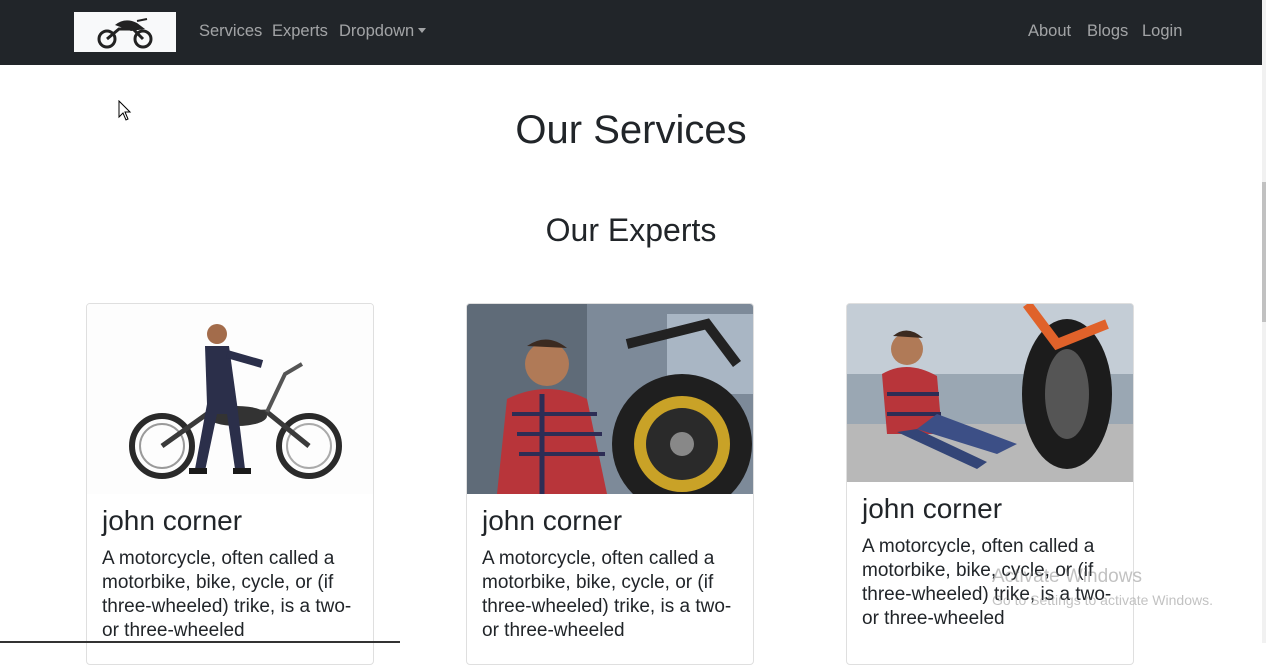 The height and width of the screenshot is (665, 1266). I want to click on watermark-title: Activate Windows, so click(1067, 576).